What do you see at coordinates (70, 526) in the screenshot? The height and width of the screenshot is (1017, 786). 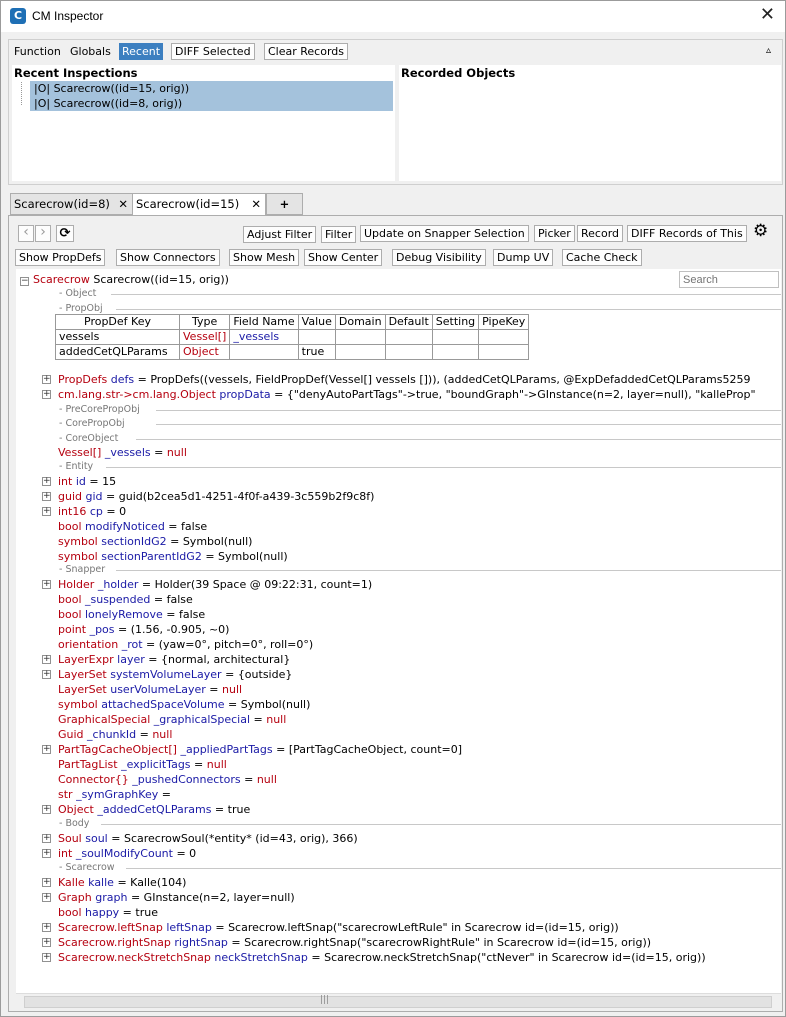 I see `field-type: bool` at bounding box center [70, 526].